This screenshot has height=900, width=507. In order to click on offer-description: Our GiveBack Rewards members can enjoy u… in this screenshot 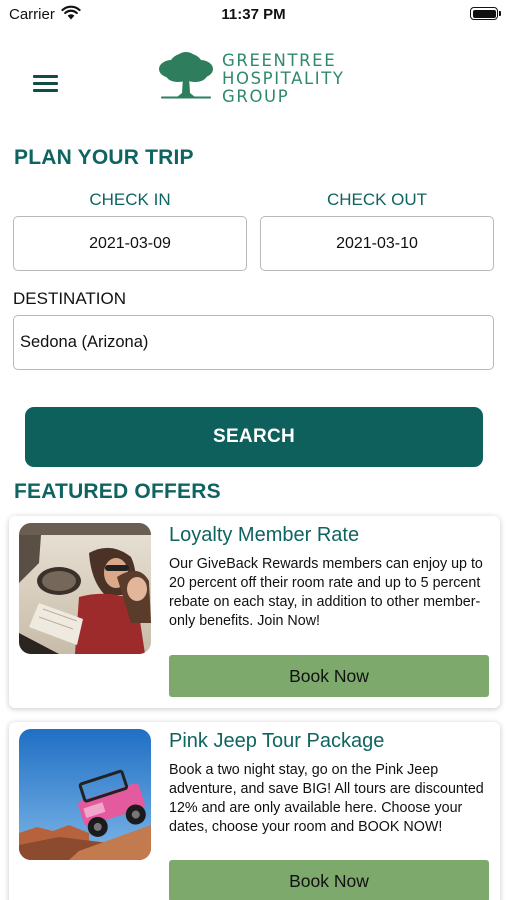, I will do `click(326, 592)`.